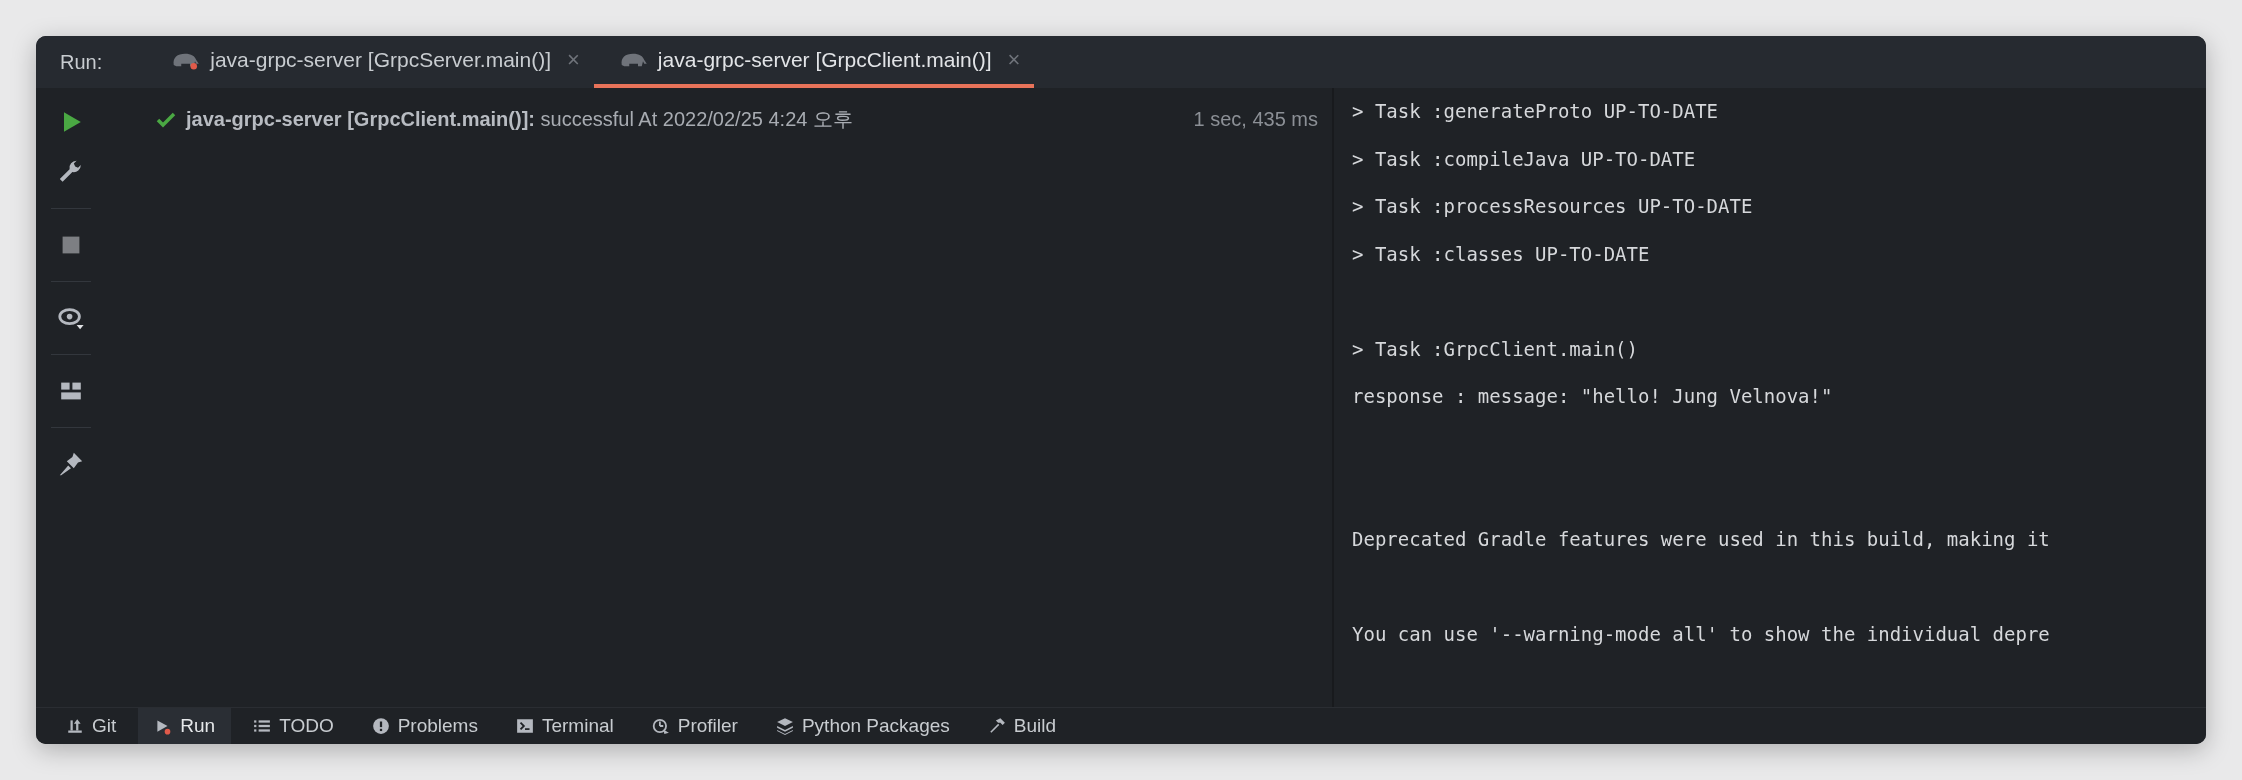  What do you see at coordinates (1022, 726) in the screenshot?
I see `tool-window-button: Build` at bounding box center [1022, 726].